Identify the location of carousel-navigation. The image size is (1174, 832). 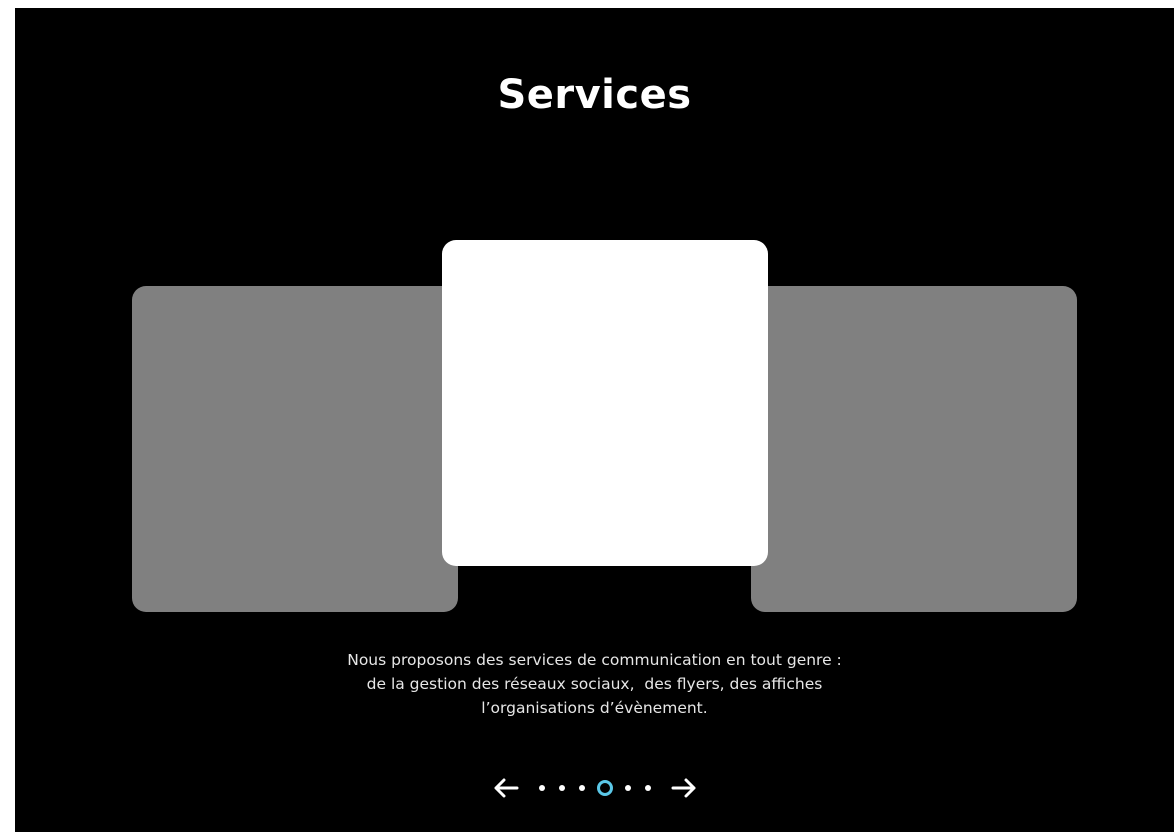
(594, 788).